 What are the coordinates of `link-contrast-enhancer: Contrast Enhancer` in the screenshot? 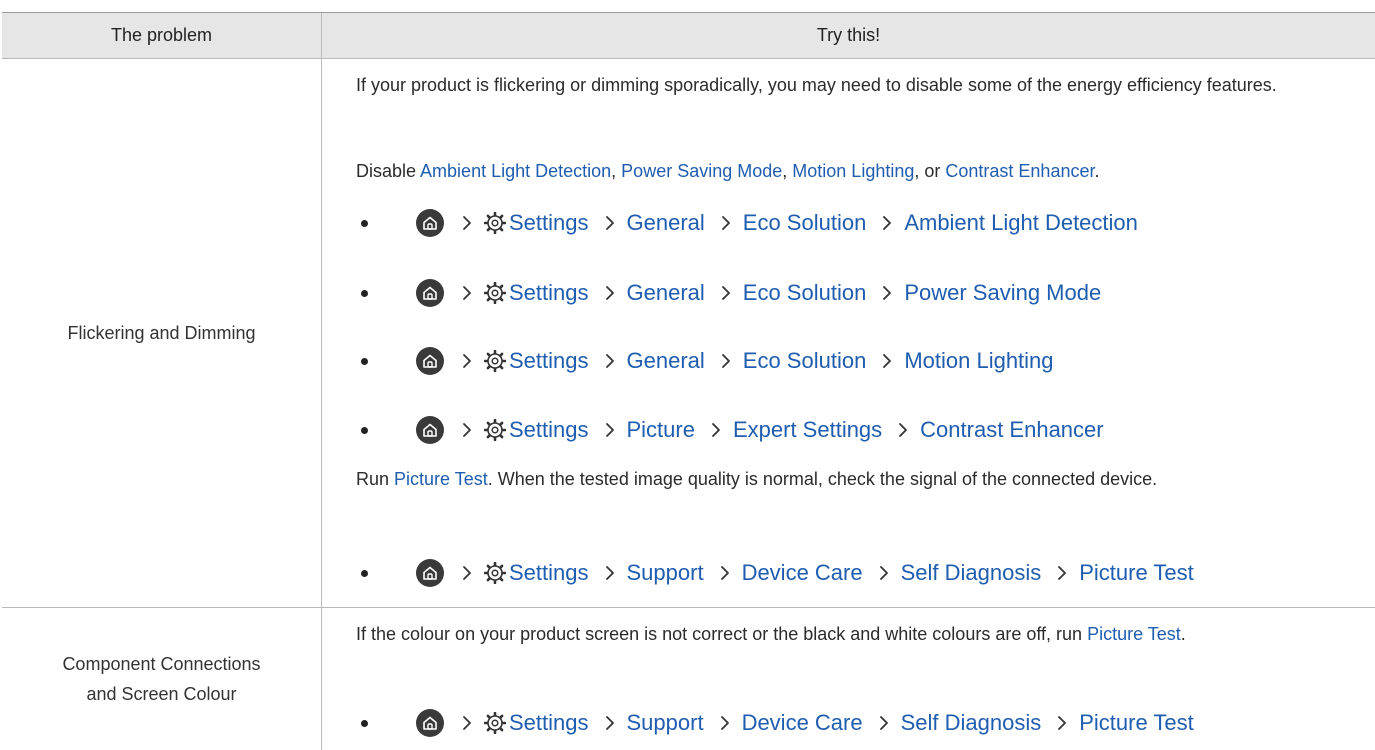 It's located at (1019, 171).